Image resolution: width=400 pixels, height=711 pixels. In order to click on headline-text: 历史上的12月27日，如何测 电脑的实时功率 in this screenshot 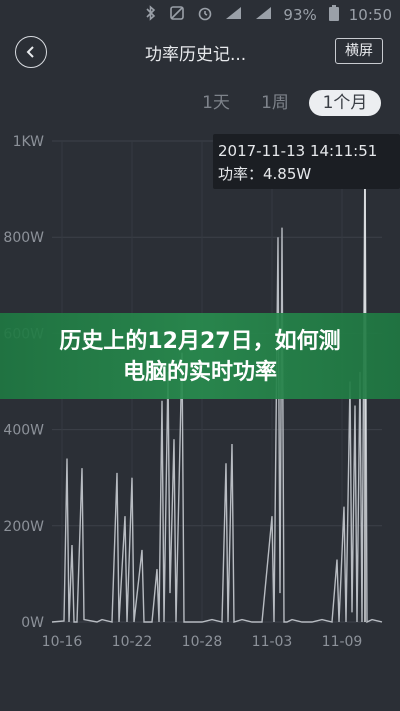, I will do `click(200, 357)`.